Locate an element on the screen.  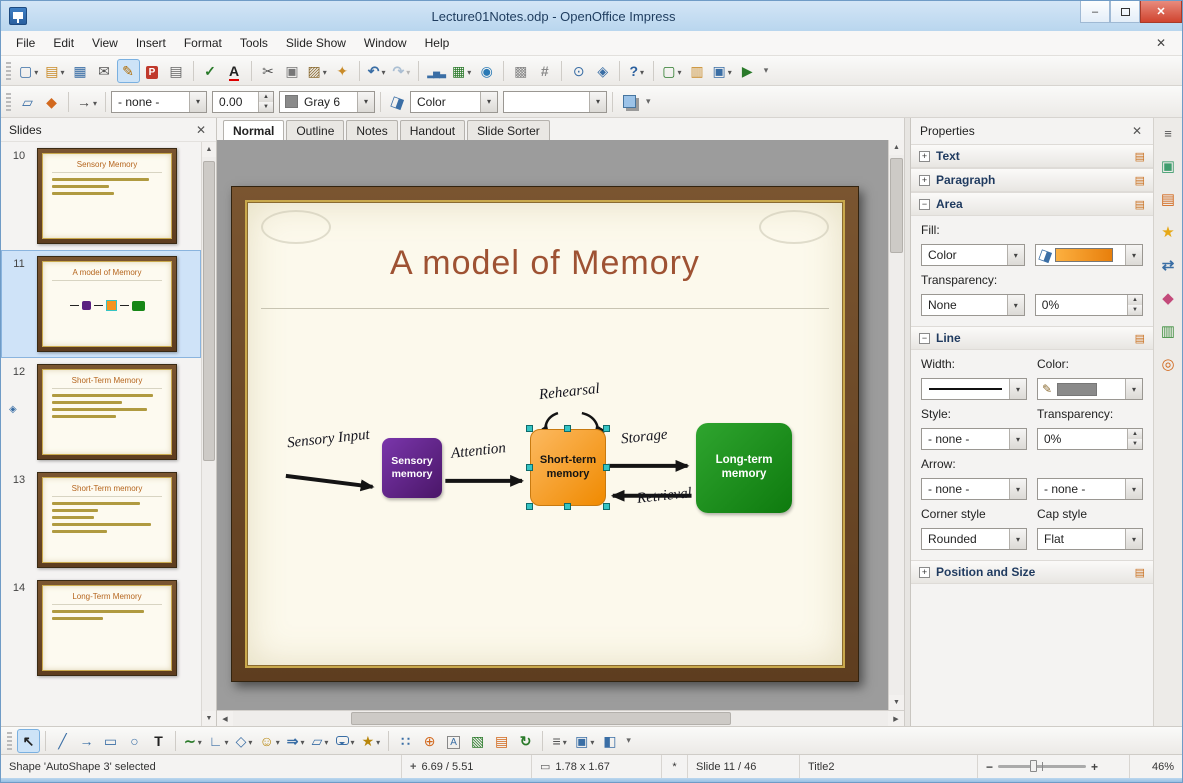
zoom-slider: − + is located at coordinates (1054, 766).